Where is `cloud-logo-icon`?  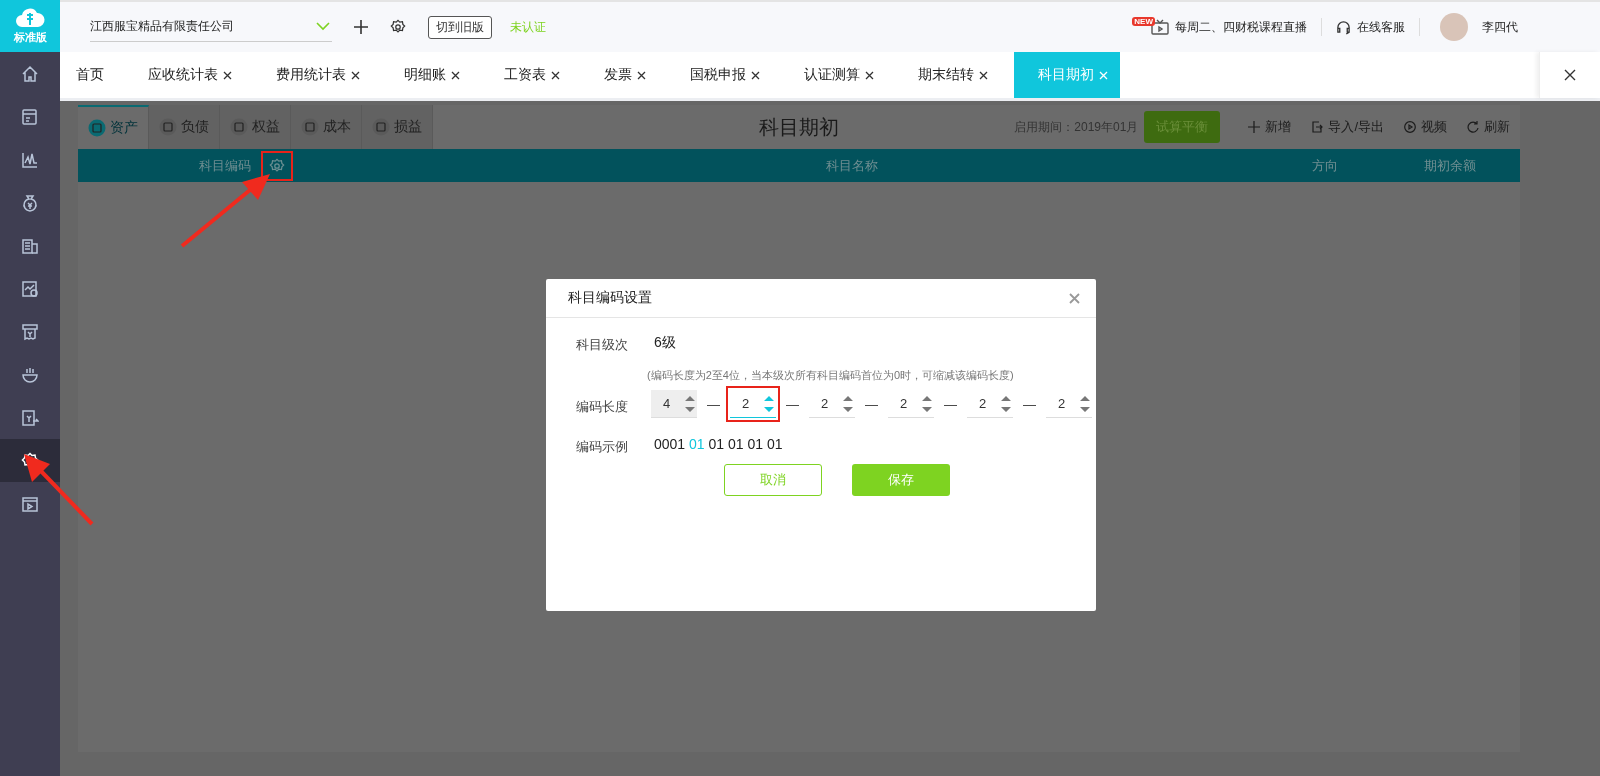
cloud-logo-icon is located at coordinates (30, 18).